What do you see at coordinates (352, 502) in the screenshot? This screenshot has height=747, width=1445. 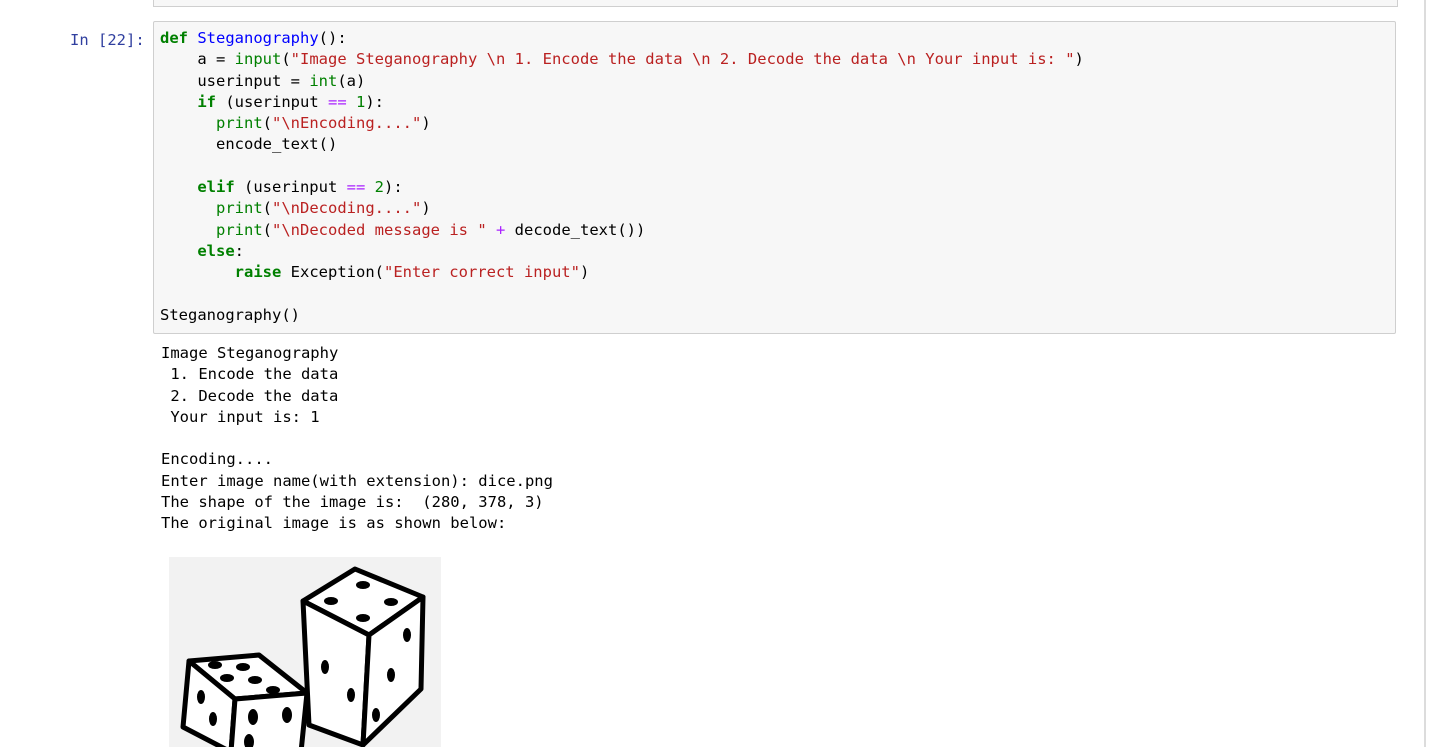 I see `output-line: The shape of the image is: (280, 378, 3)` at bounding box center [352, 502].